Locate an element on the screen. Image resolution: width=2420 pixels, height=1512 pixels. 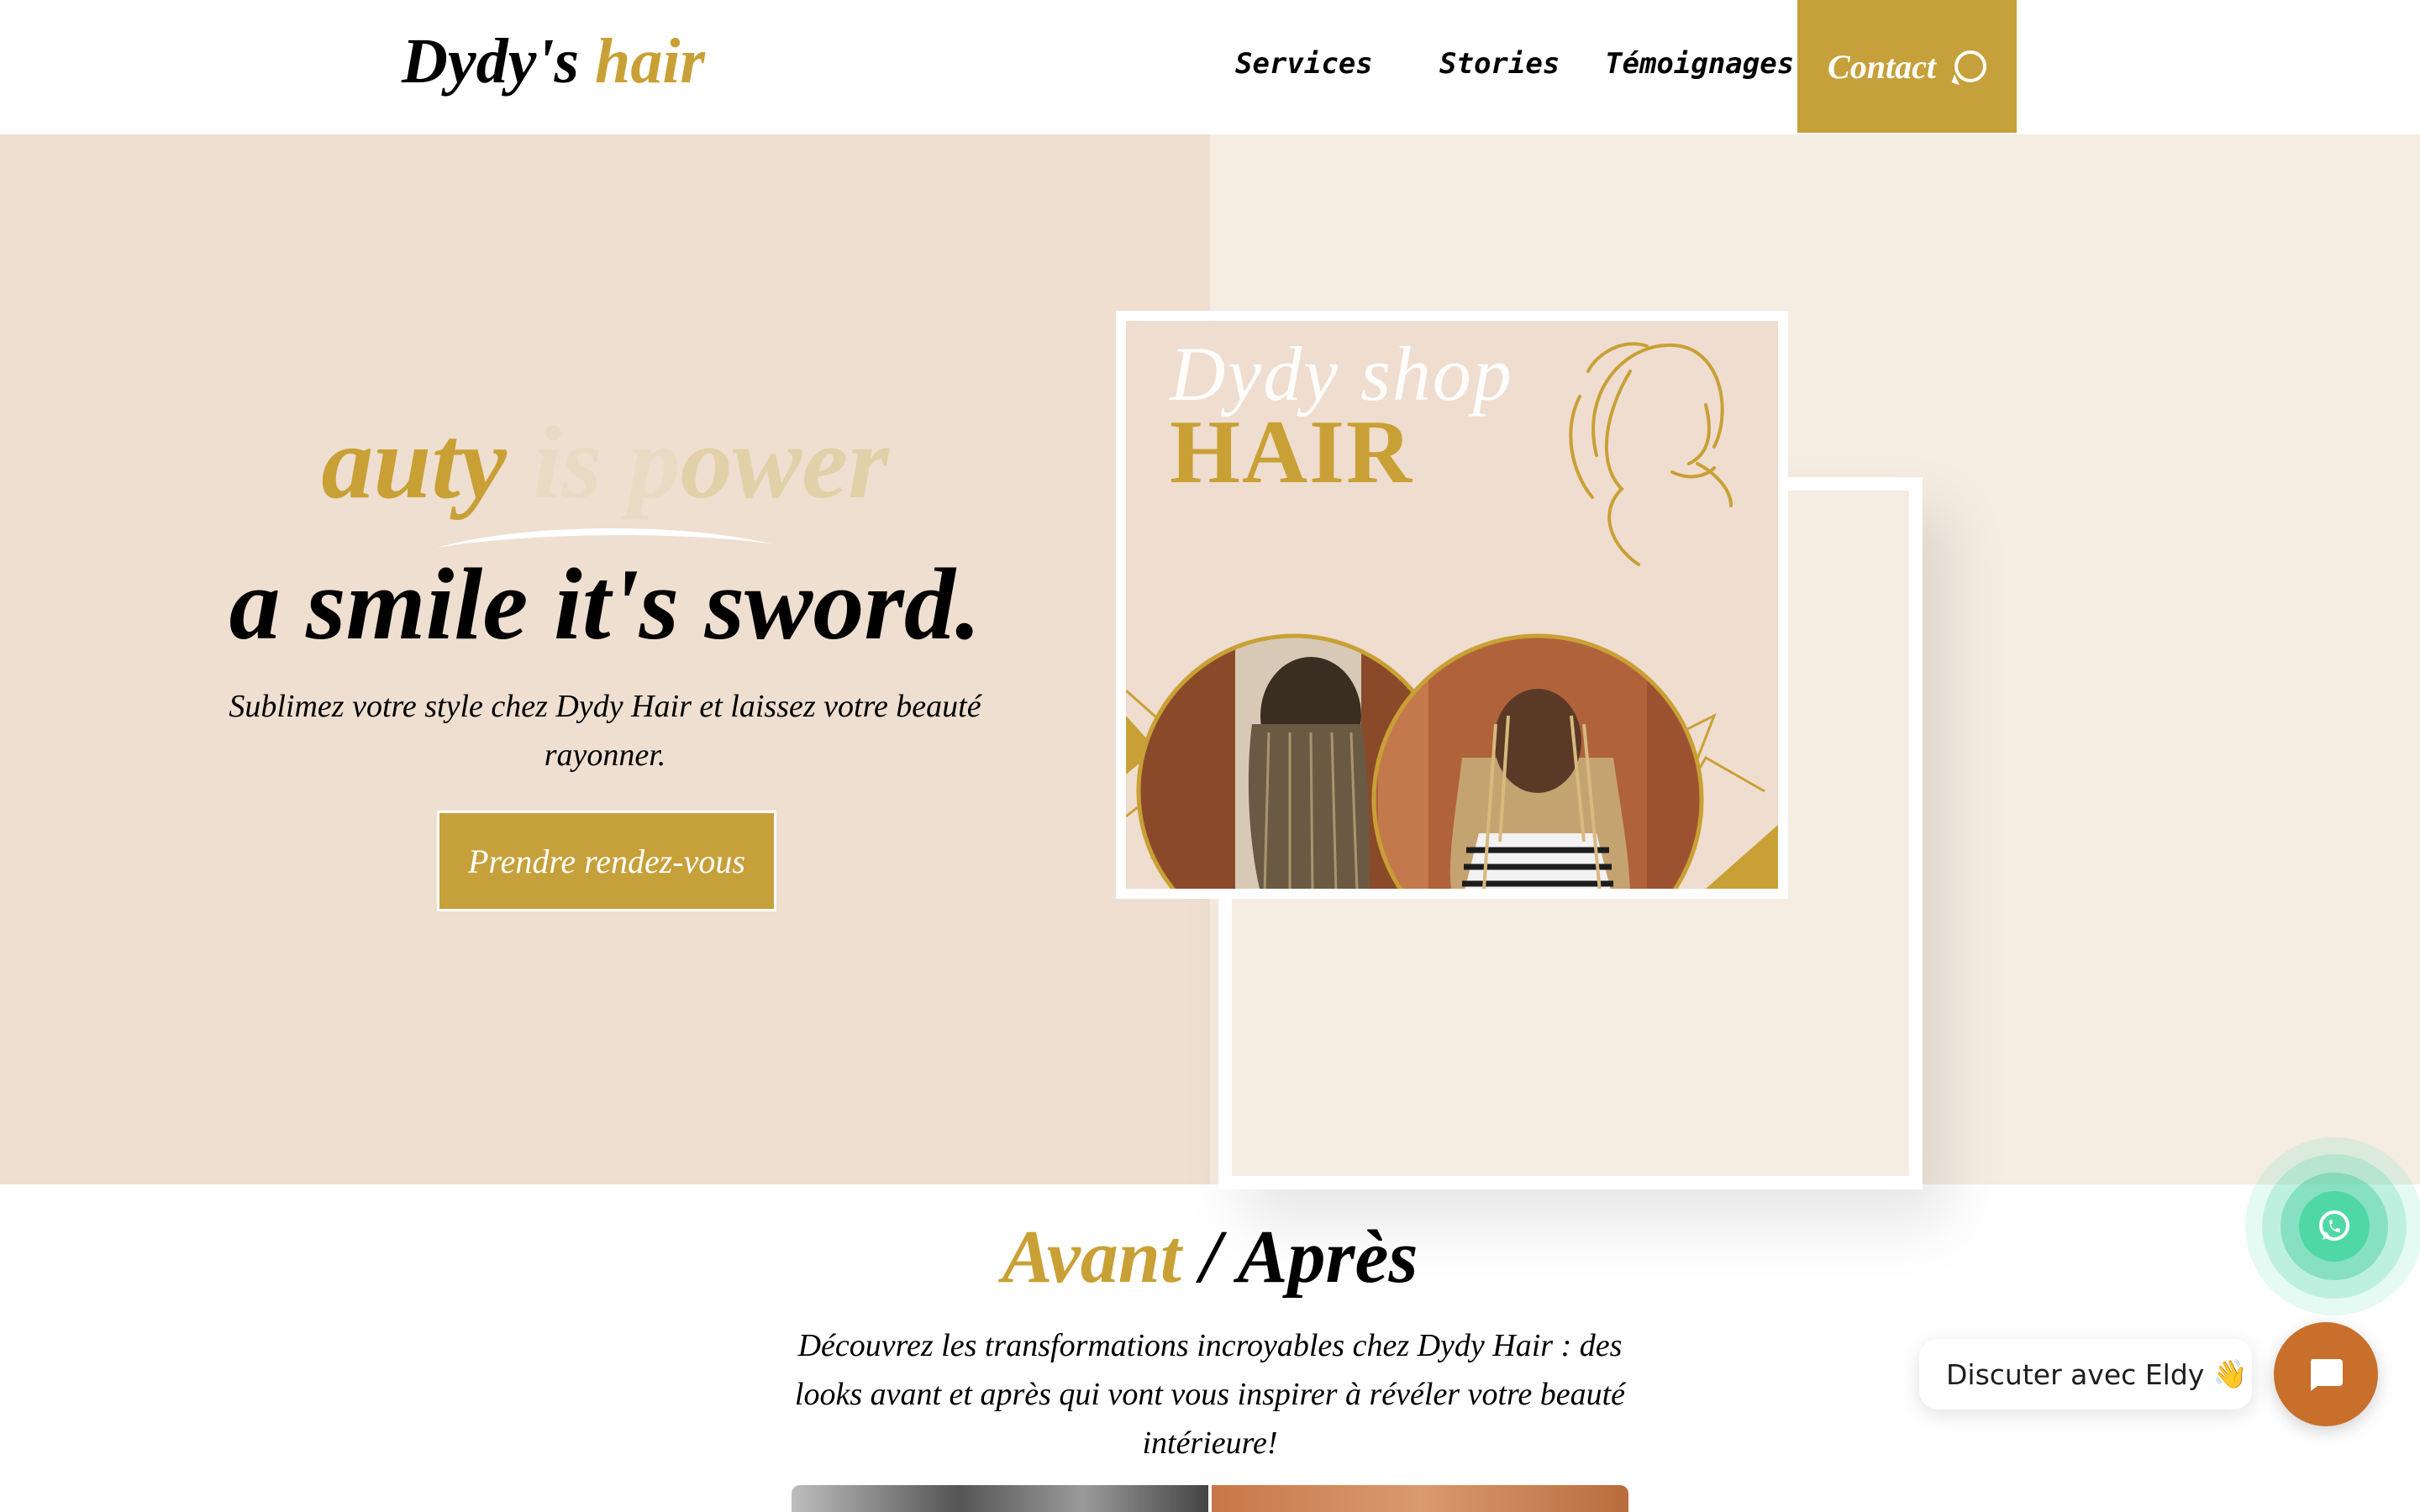
section-title: Avant / Après is located at coordinates (1210, 1257).